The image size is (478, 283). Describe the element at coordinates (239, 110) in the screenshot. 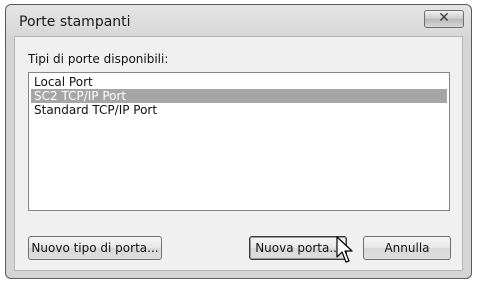

I see `port-item-standard-tcpip: Standard TCP/IP Port` at that location.